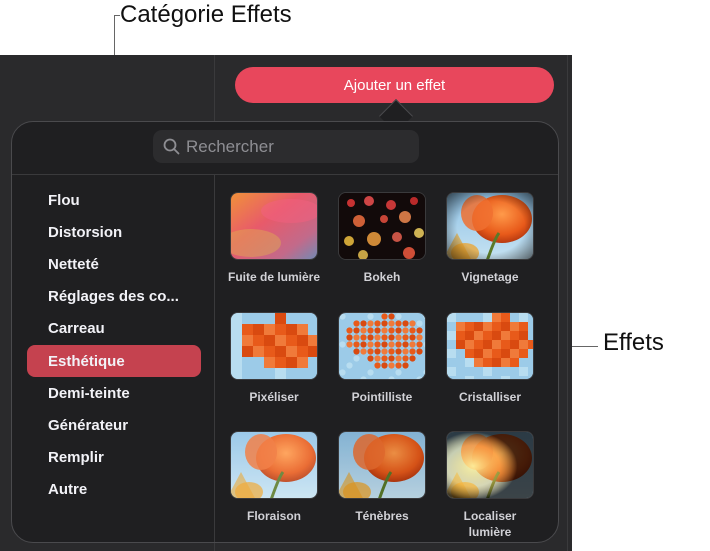 Image resolution: width=710 pixels, height=551 pixels. Describe the element at coordinates (382, 516) in the screenshot. I see `effect-label: Ténèbres` at that location.